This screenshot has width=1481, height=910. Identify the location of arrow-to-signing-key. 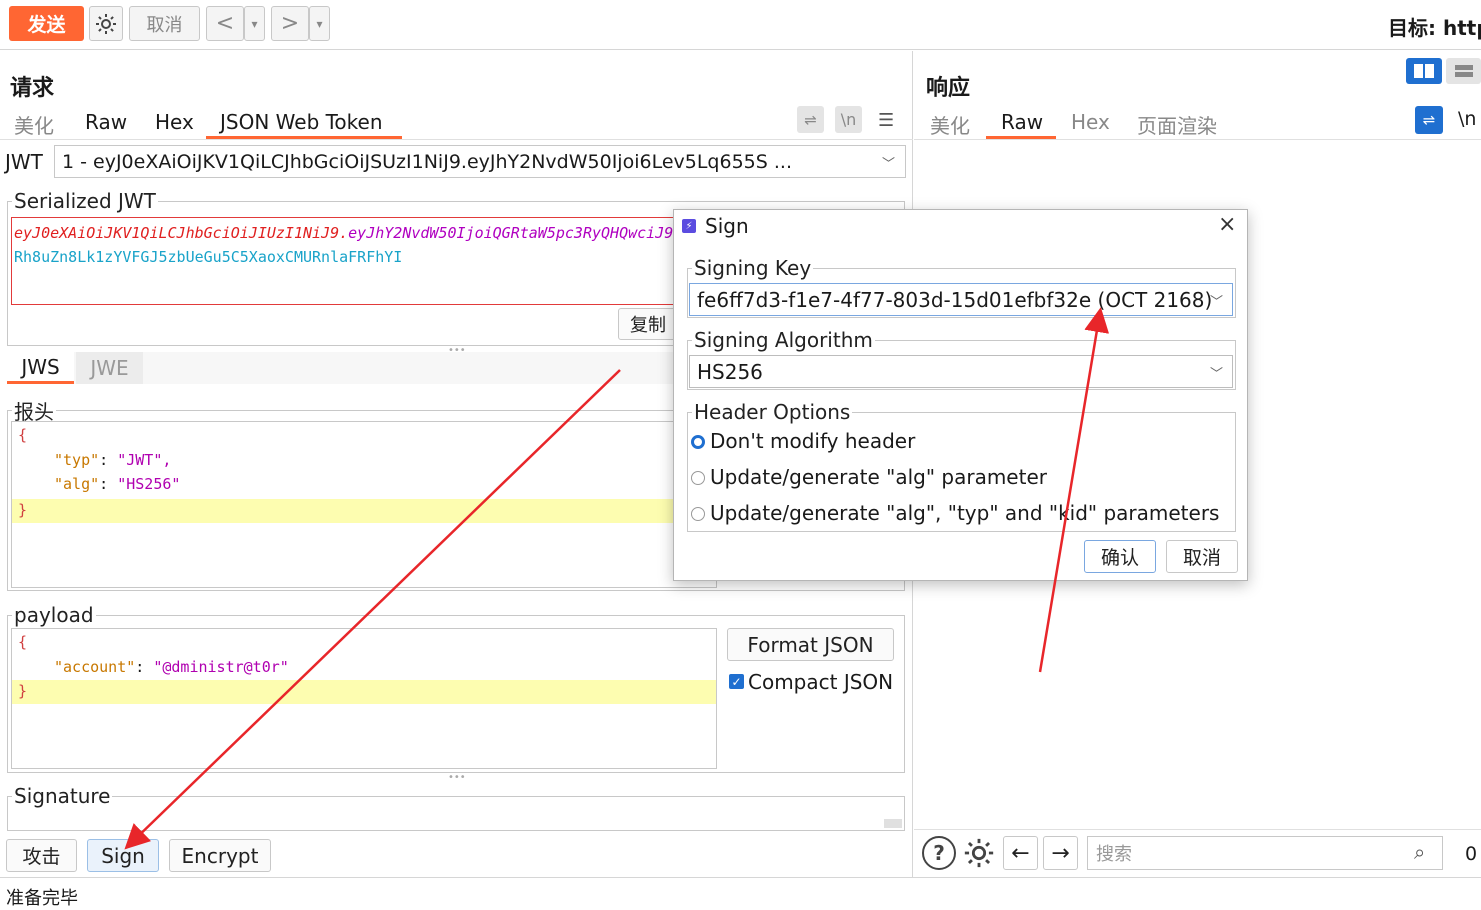
(1074, 490).